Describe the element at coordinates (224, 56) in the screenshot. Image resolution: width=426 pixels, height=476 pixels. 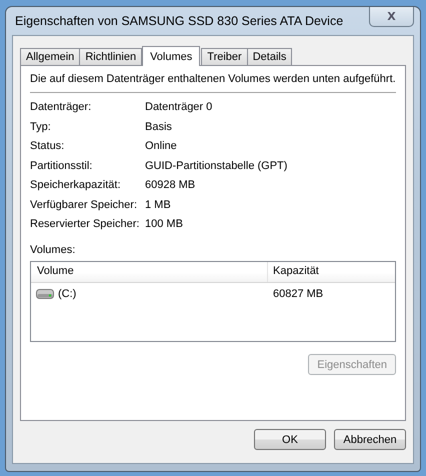
I see `tab: Treiber` at that location.